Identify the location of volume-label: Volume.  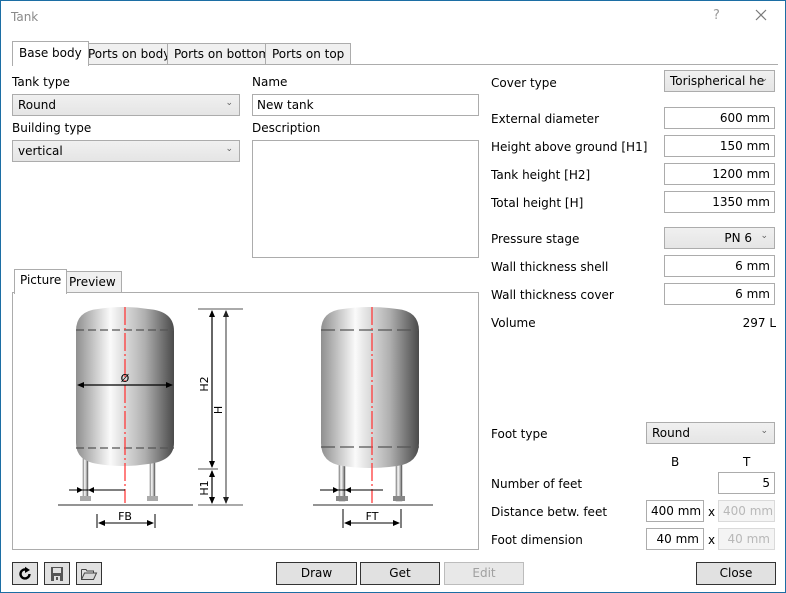
(513, 323).